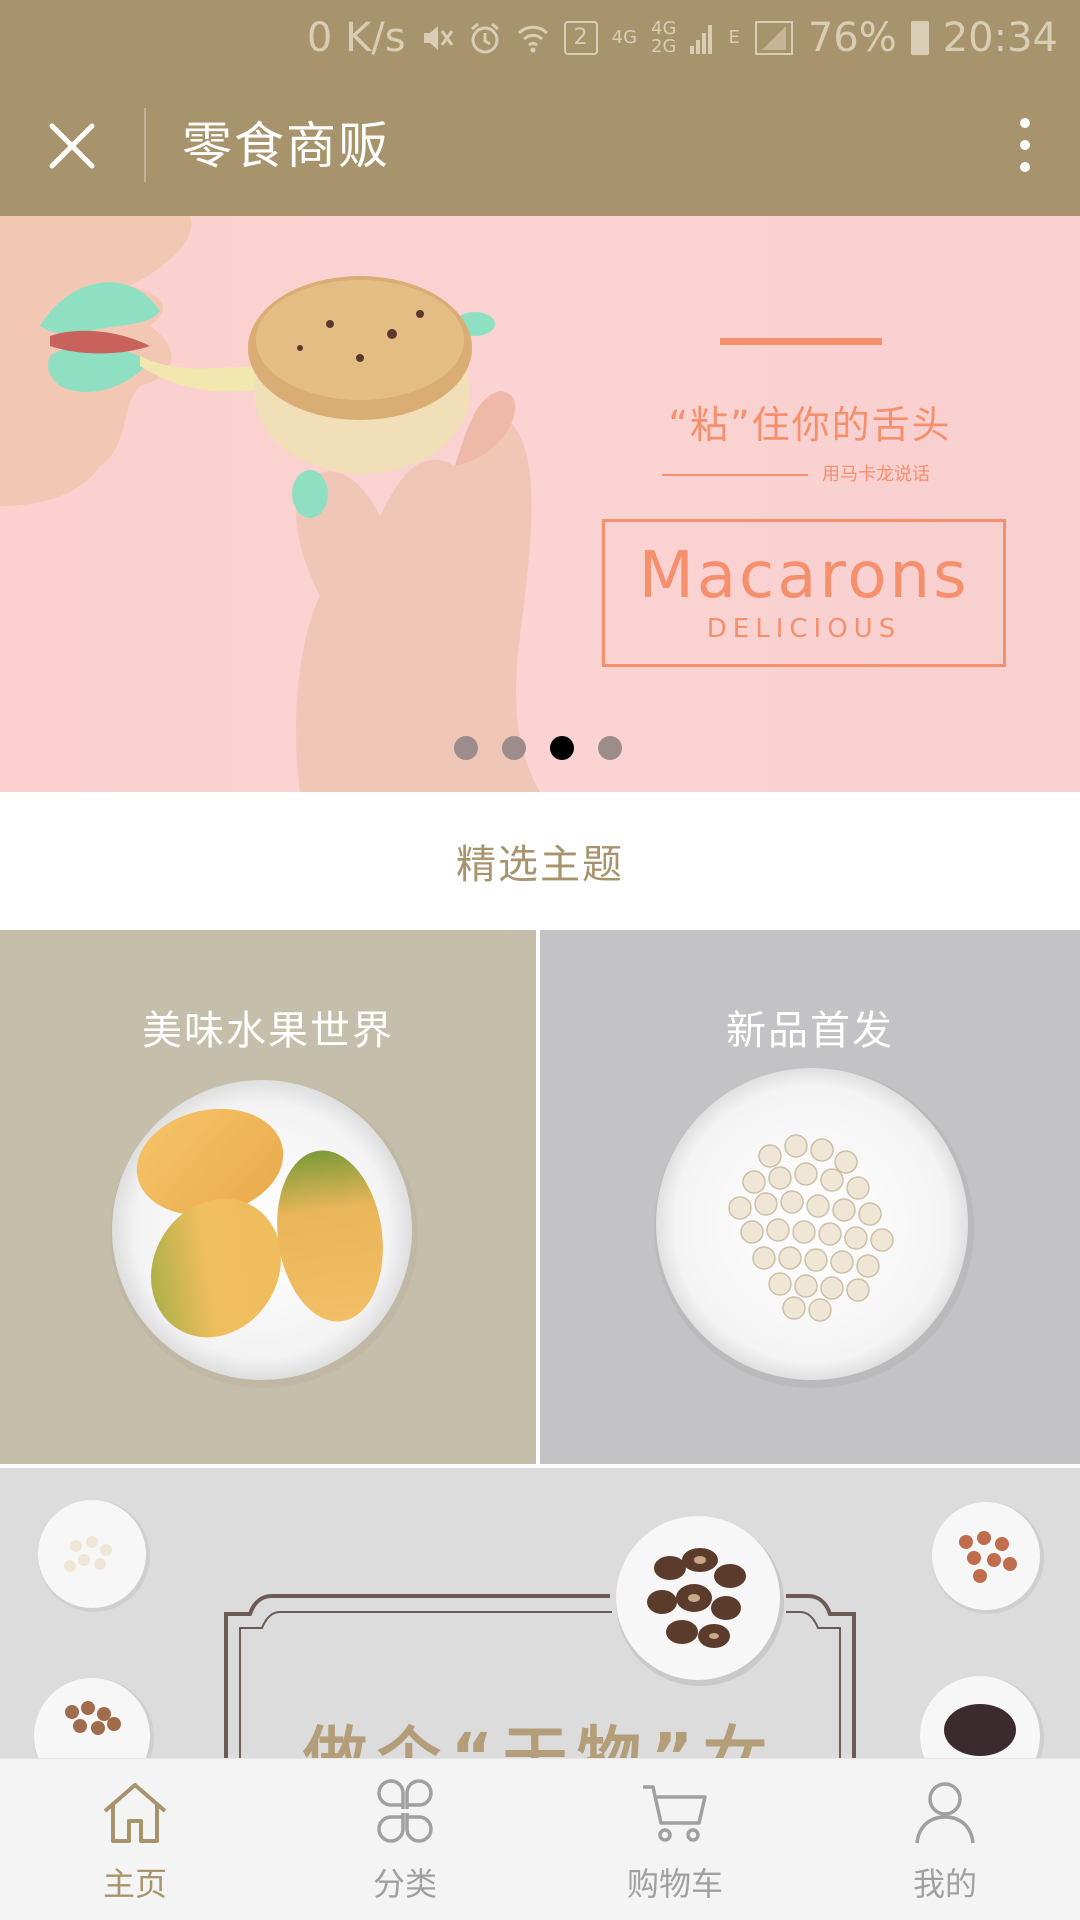 This screenshot has height=1920, width=1080. I want to click on tab-category-label: 分类, so click(404, 1884).